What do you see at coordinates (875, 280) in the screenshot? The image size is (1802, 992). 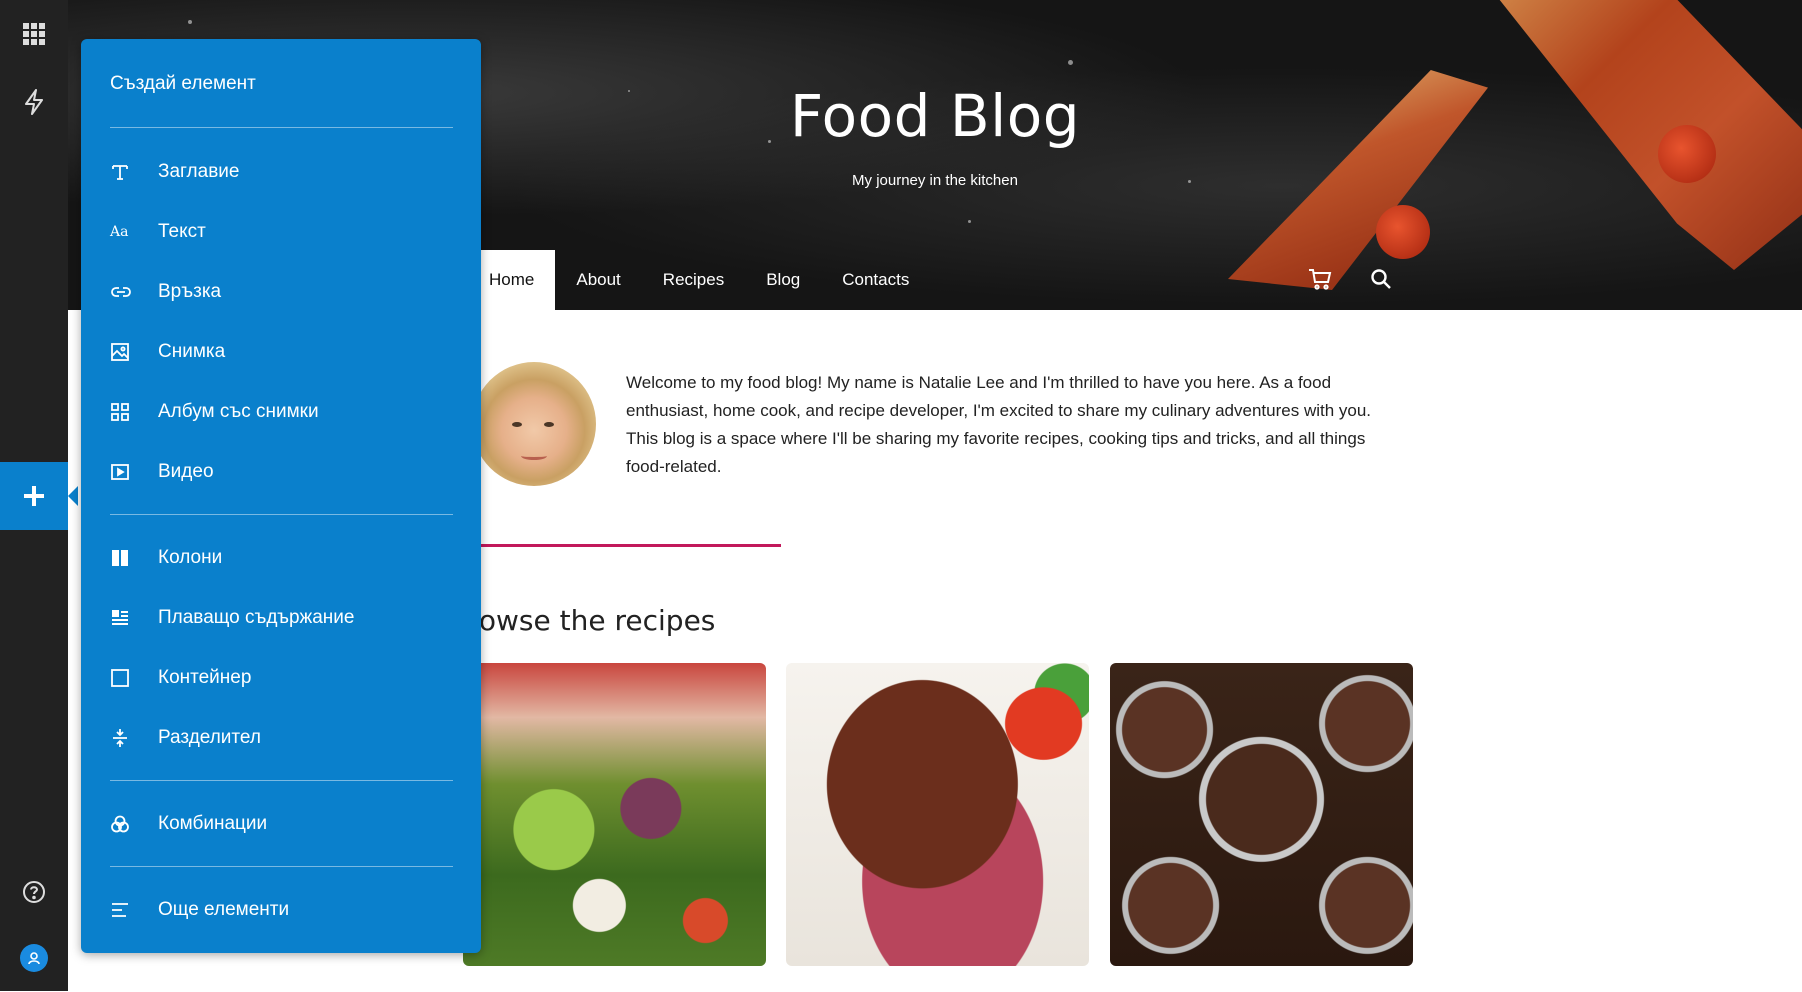 I see `nav-contacts: Contacts` at bounding box center [875, 280].